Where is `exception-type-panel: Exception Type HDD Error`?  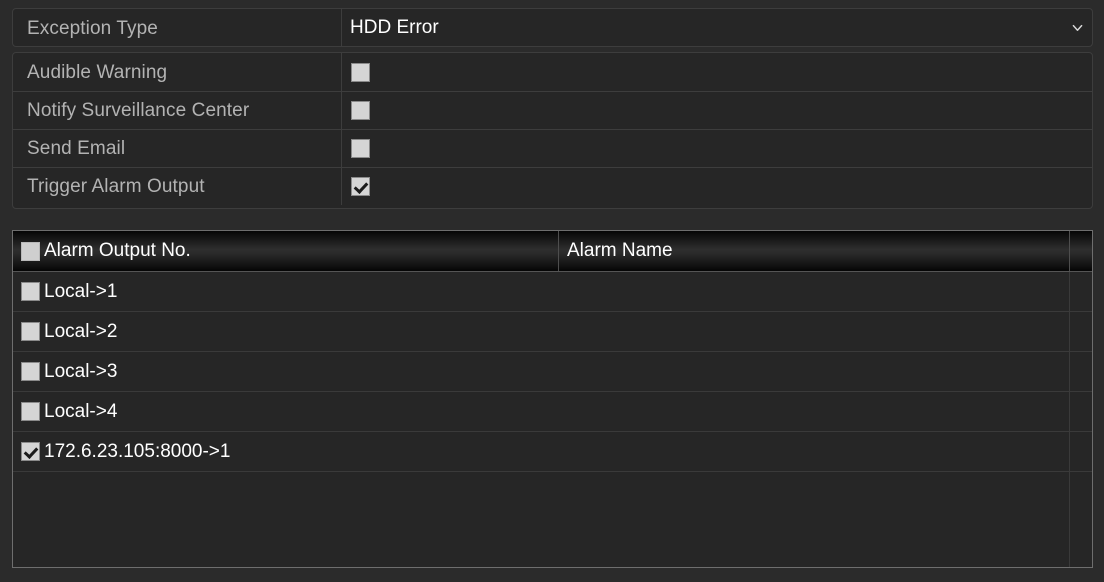 exception-type-panel: Exception Type HDD Error is located at coordinates (552, 27).